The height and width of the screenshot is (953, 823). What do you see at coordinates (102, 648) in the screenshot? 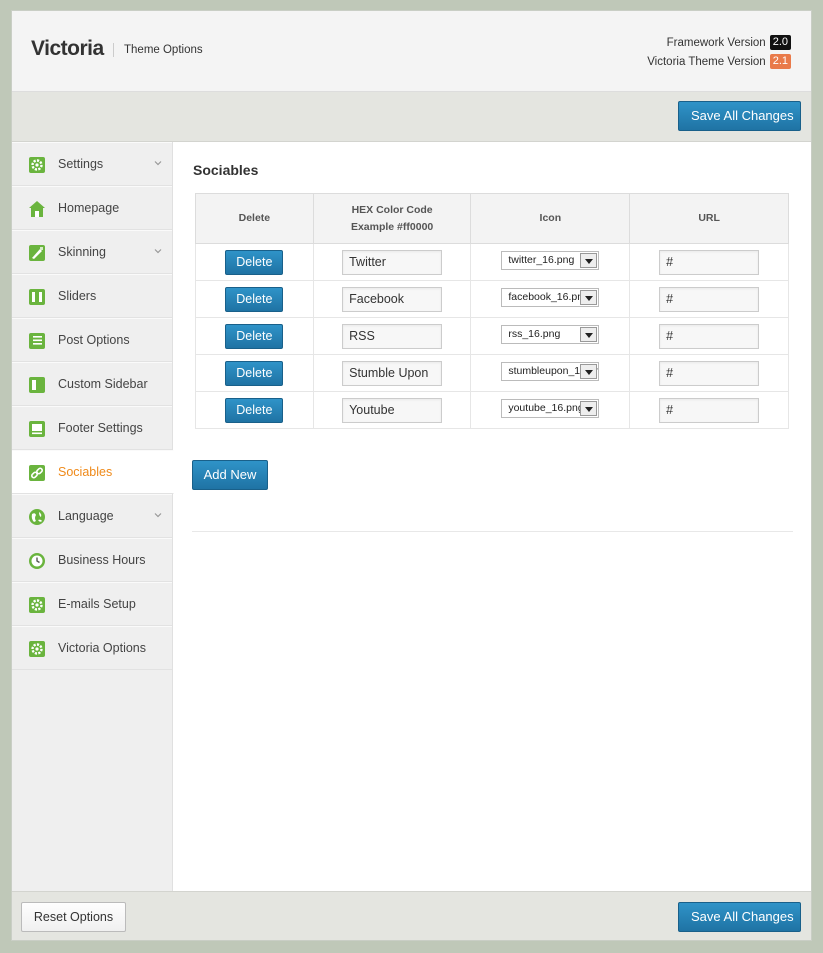
I see `sidebar-item-label: Victoria Options` at bounding box center [102, 648].